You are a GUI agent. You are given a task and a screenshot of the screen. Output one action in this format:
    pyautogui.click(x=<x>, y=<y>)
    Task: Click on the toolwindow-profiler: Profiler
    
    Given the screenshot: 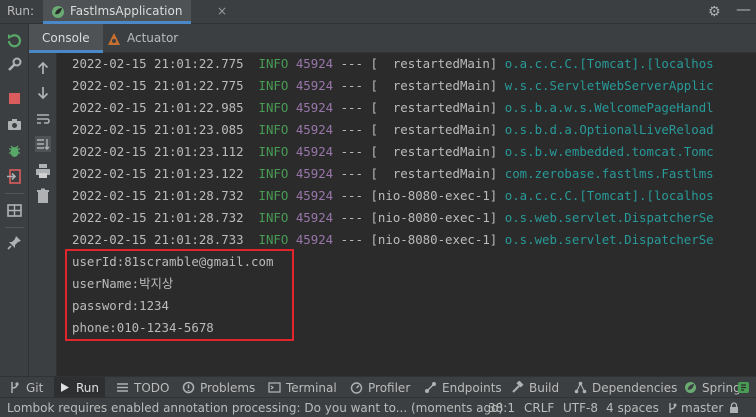 What is the action you would take?
    pyautogui.click(x=380, y=387)
    